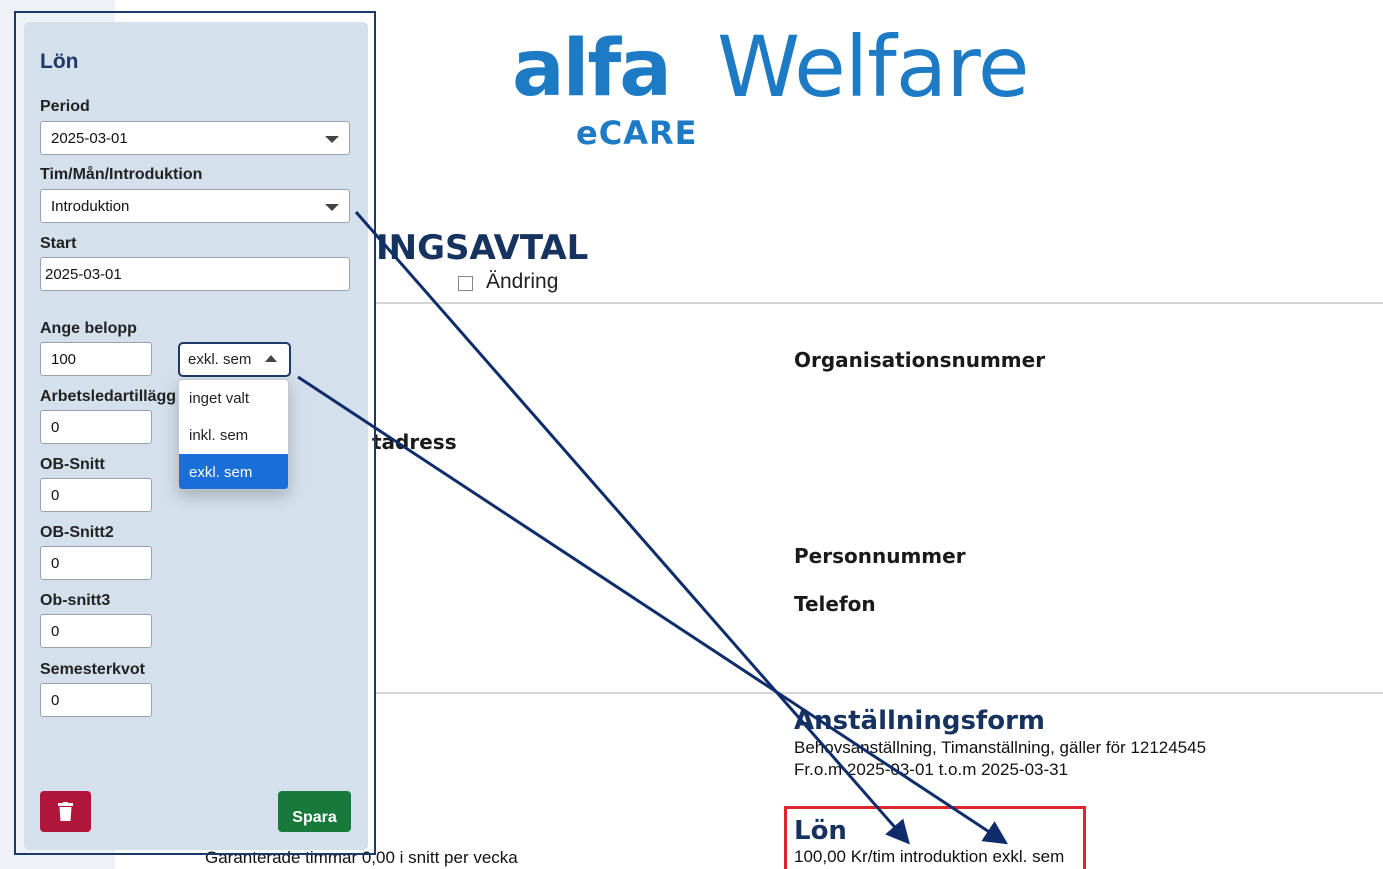  I want to click on vacation-pay-value: exkl. sem, so click(220, 359).